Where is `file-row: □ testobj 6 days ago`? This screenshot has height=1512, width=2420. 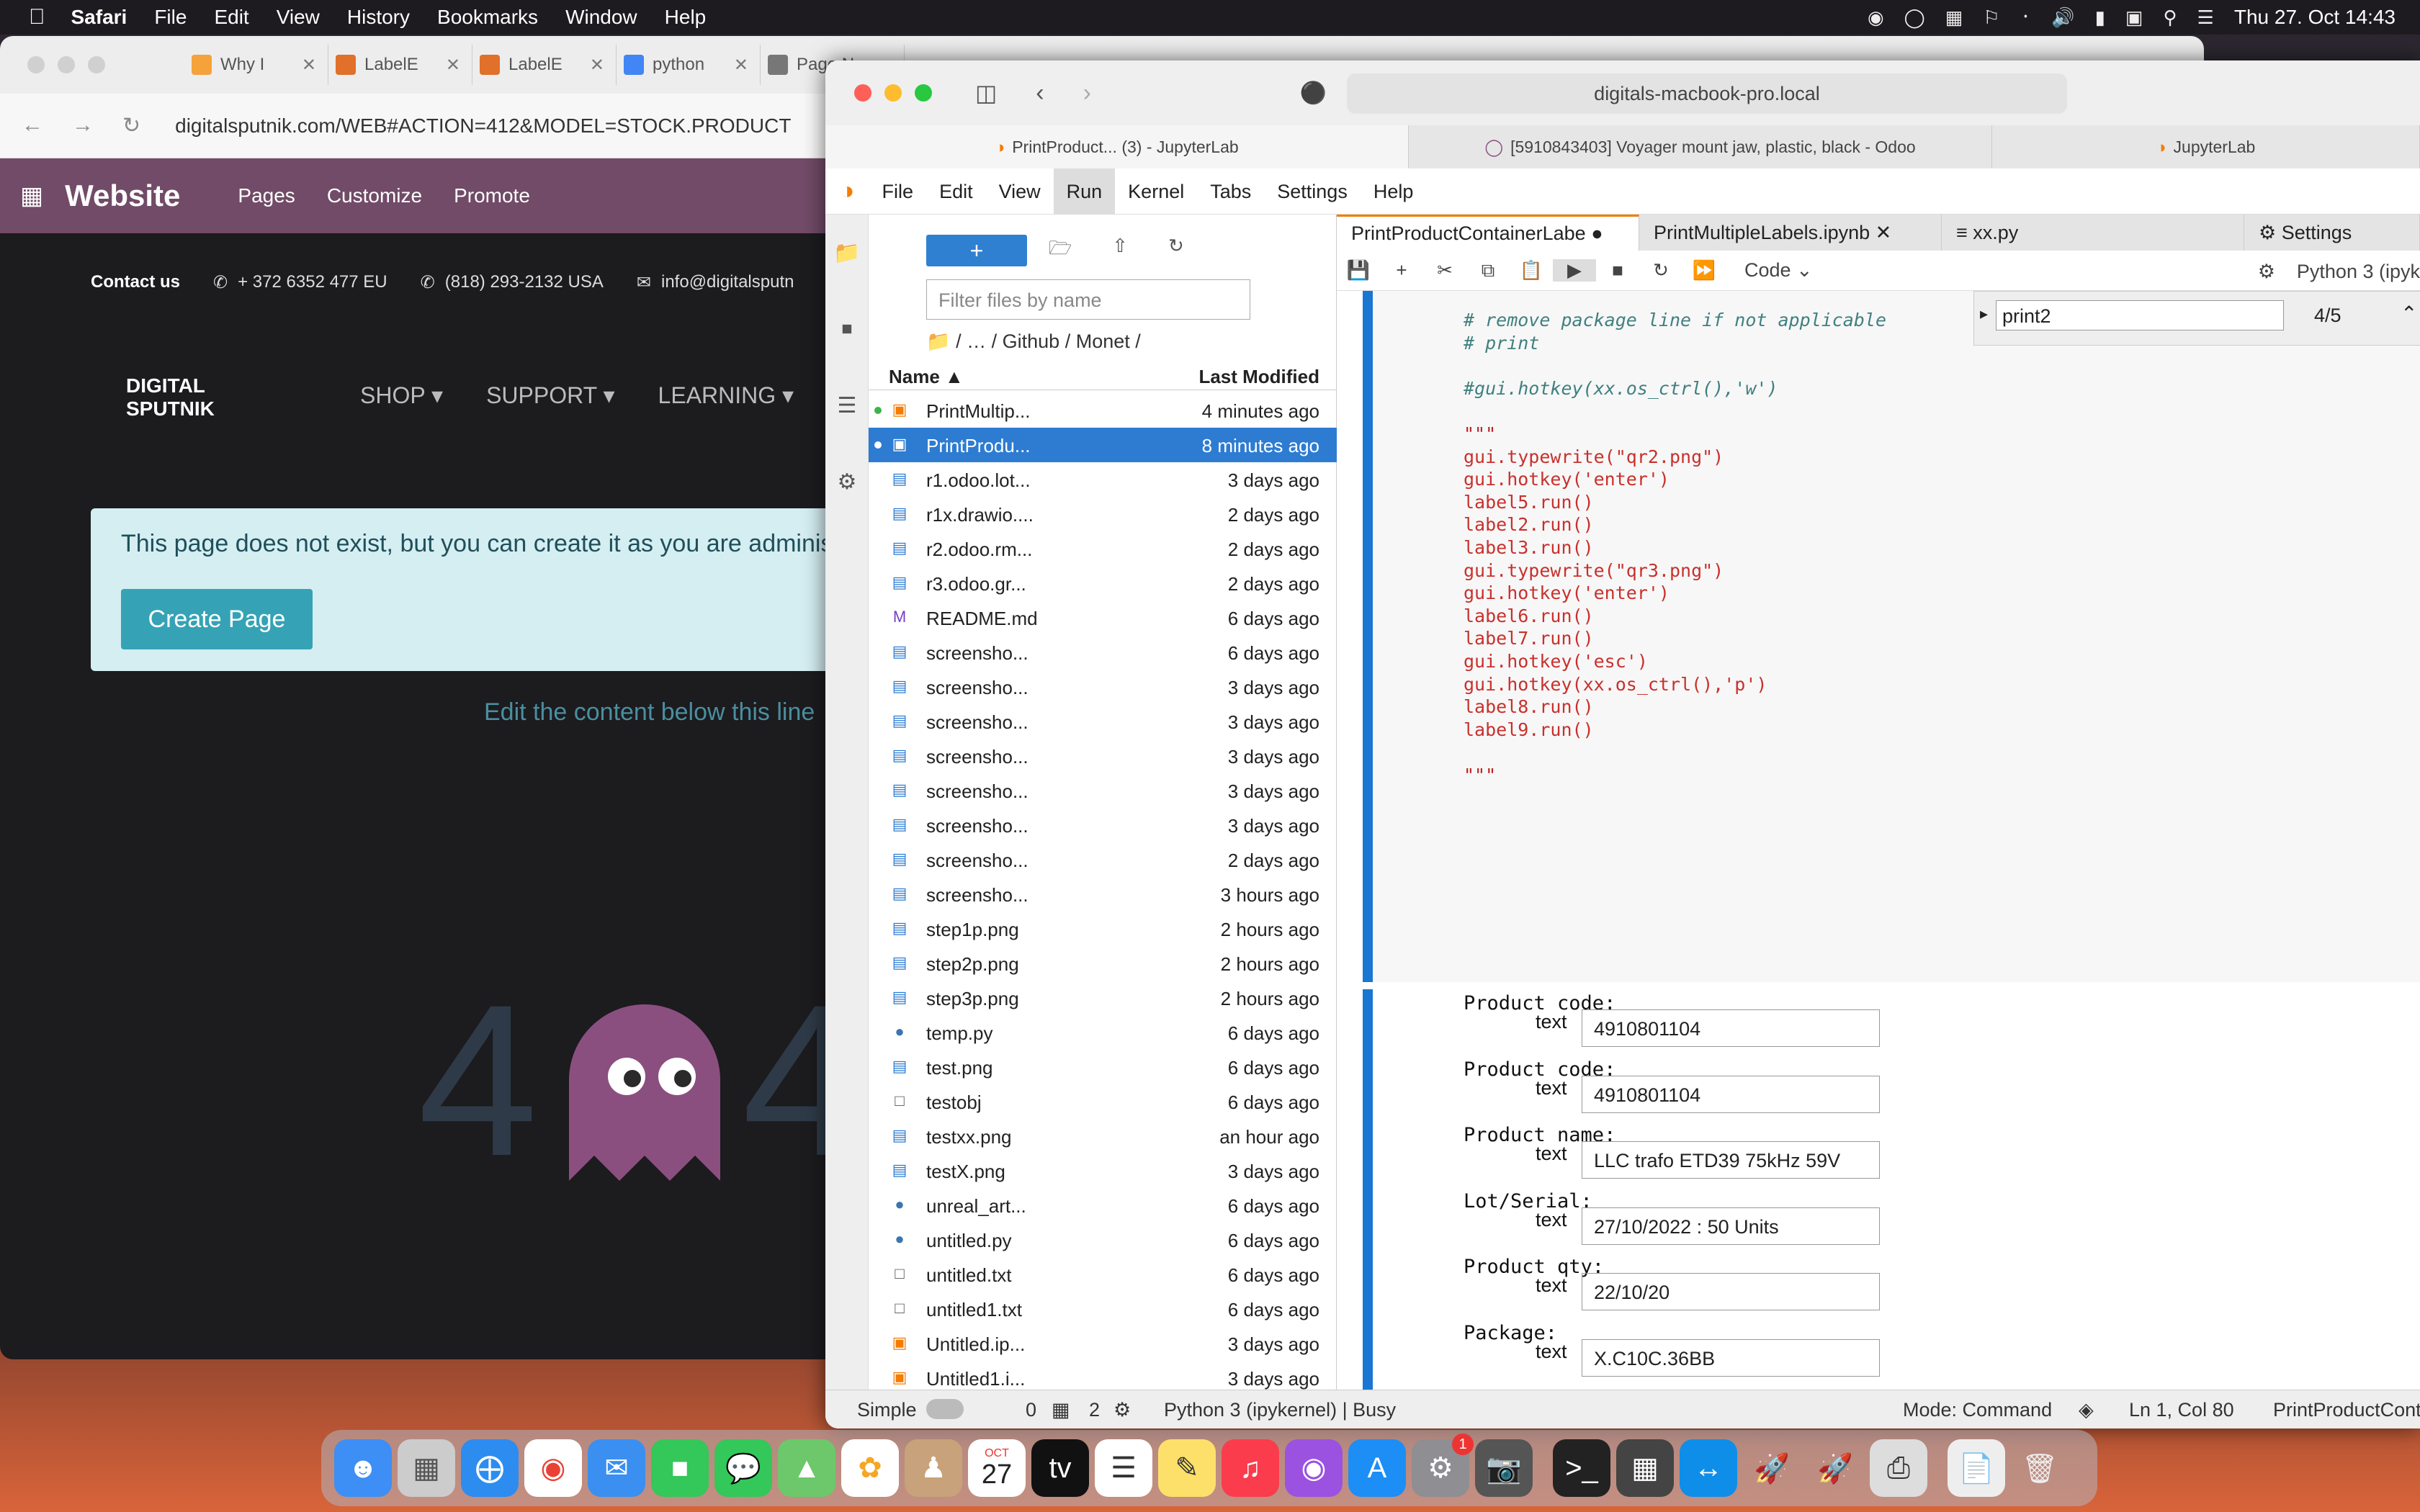
file-row: □ testobj 6 days ago is located at coordinates (1103, 1101).